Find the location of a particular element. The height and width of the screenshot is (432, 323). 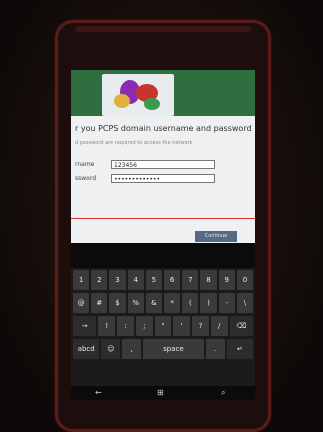

key-open-paren: ( is located at coordinates (190, 303).